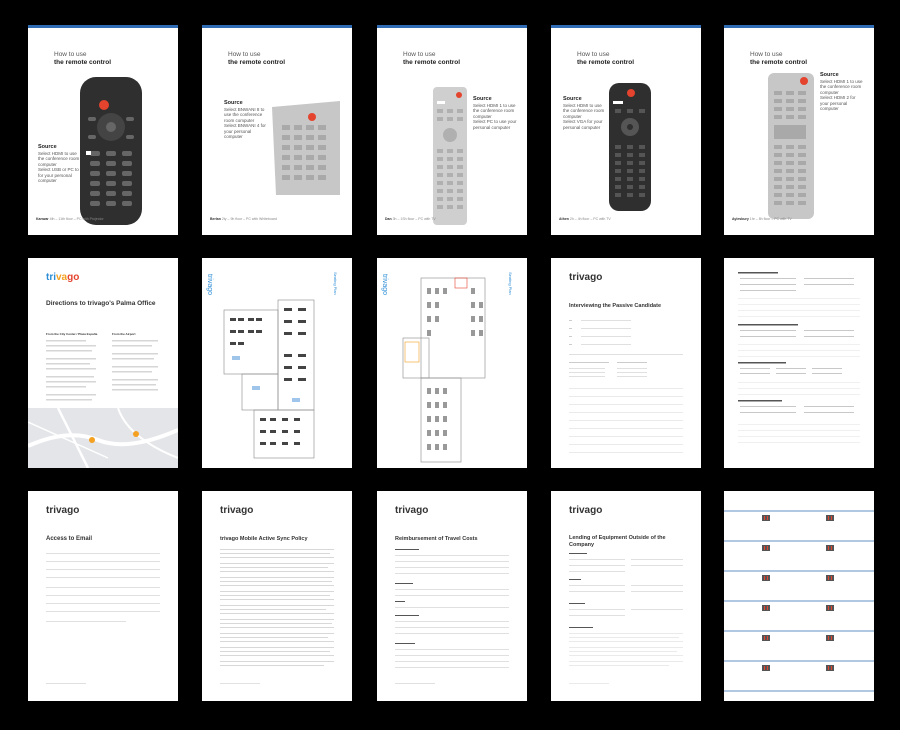 This screenshot has width=900, height=730. I want to click on questions-page, so click(799, 363).